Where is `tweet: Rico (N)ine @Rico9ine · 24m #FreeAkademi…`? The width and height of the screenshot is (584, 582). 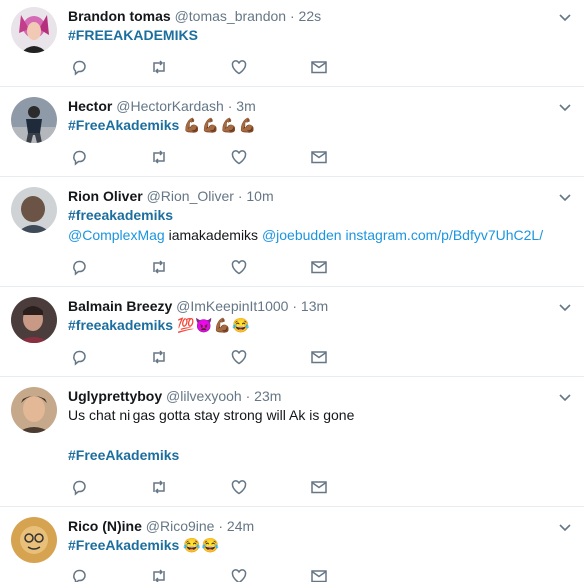
tweet: Rico (N)ine @Rico9ine · 24m #FreeAkademi… is located at coordinates (292, 544).